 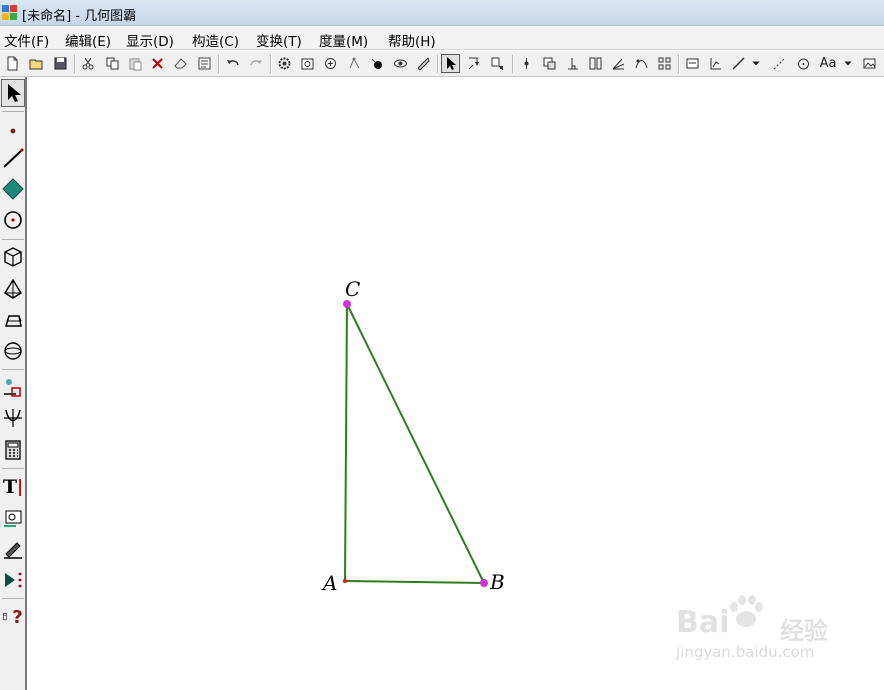 What do you see at coordinates (572, 63) in the screenshot?
I see `perpendicular-icon` at bounding box center [572, 63].